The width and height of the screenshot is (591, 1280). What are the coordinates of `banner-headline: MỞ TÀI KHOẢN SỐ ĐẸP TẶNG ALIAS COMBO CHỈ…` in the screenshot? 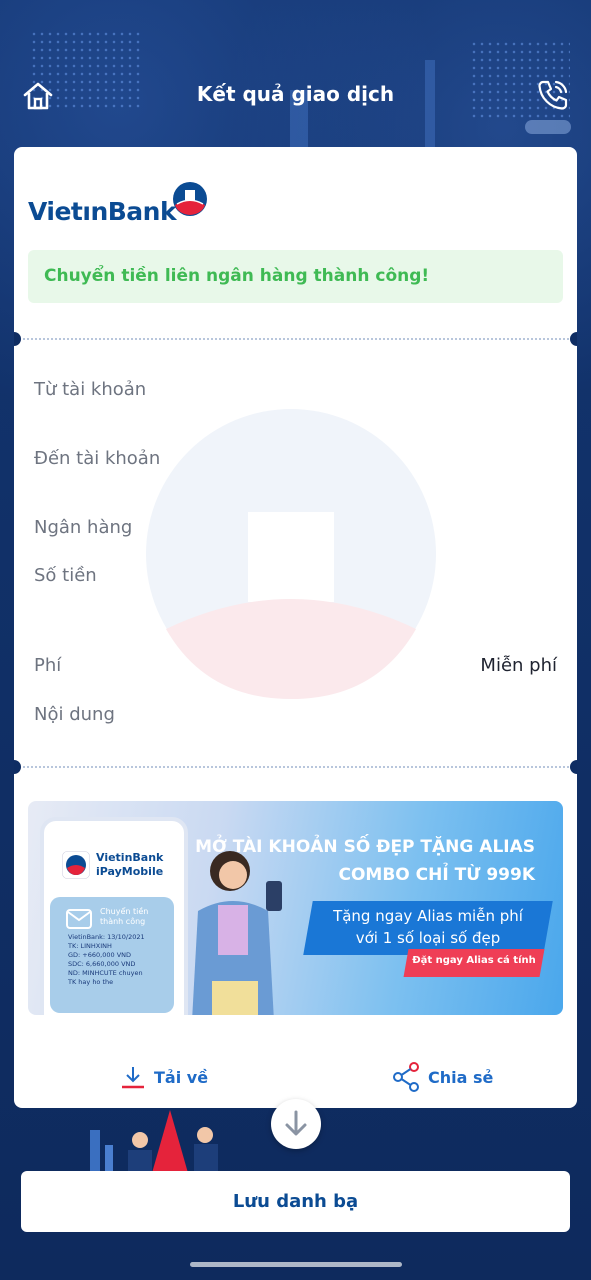 It's located at (365, 861).